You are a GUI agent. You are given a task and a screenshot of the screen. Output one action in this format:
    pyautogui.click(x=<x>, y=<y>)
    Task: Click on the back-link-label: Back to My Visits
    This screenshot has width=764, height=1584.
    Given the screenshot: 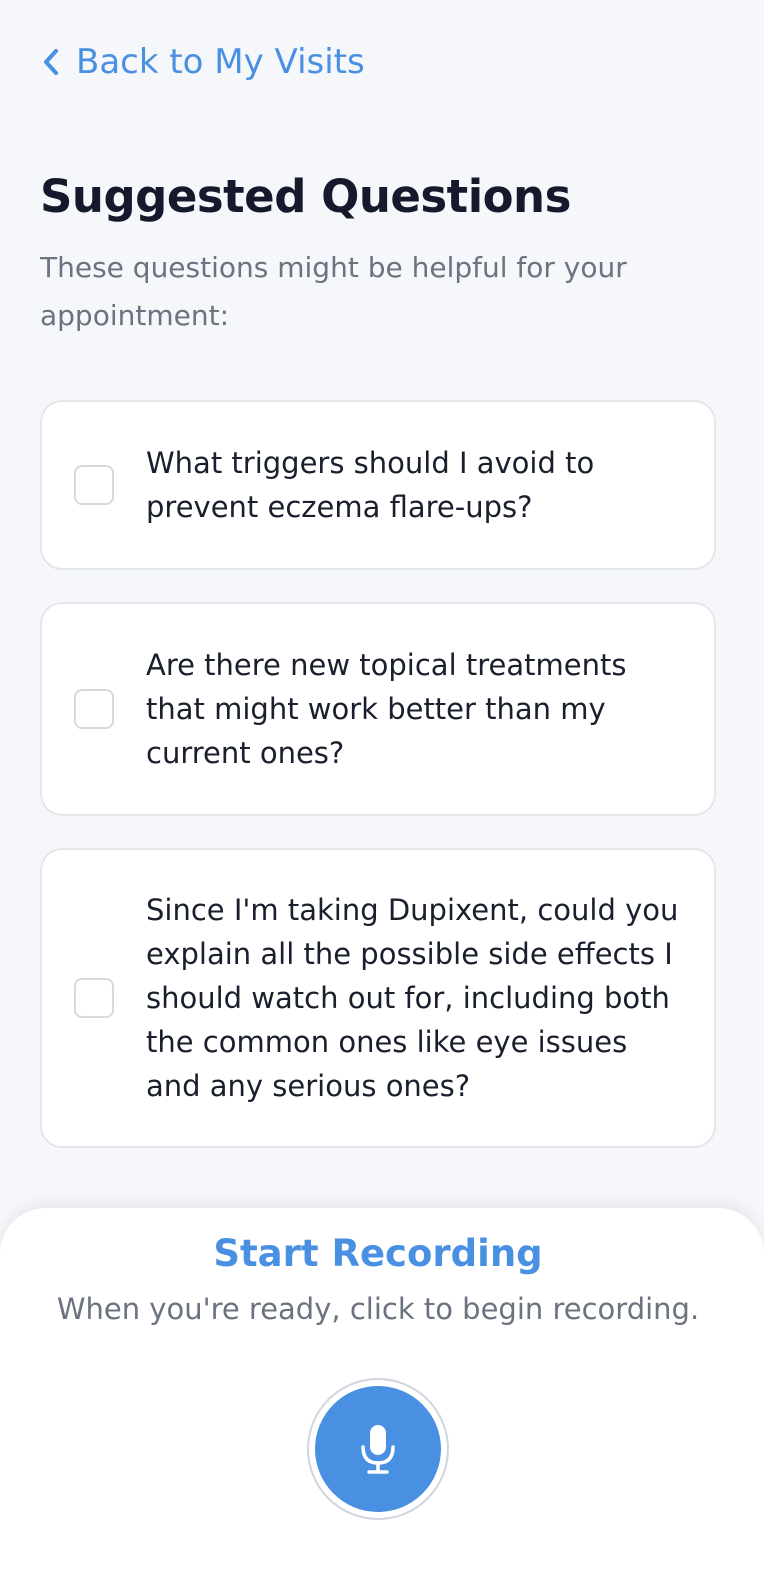 What is the action you would take?
    pyautogui.click(x=220, y=62)
    